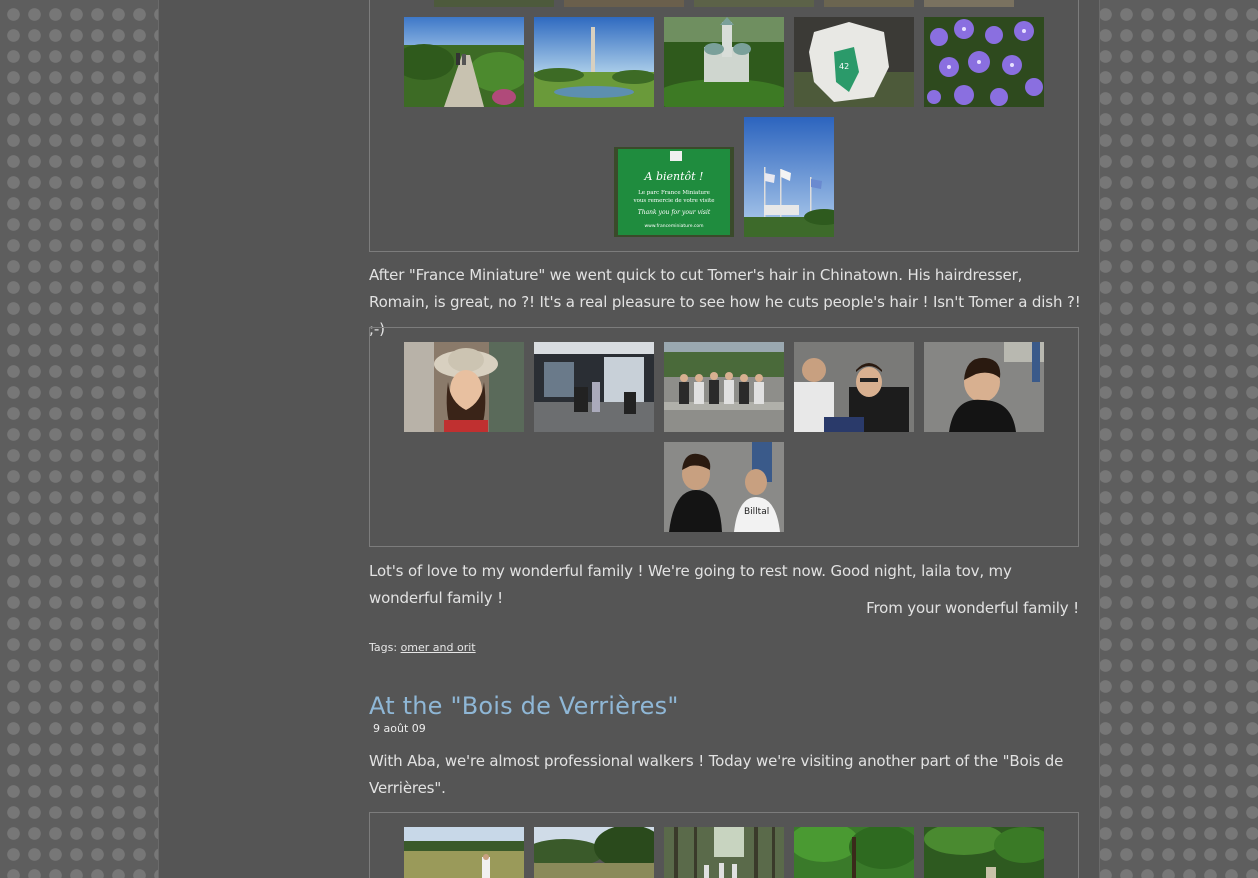 The width and height of the screenshot is (1258, 878). I want to click on photo-thumbnail-girl-hat, so click(464, 387).